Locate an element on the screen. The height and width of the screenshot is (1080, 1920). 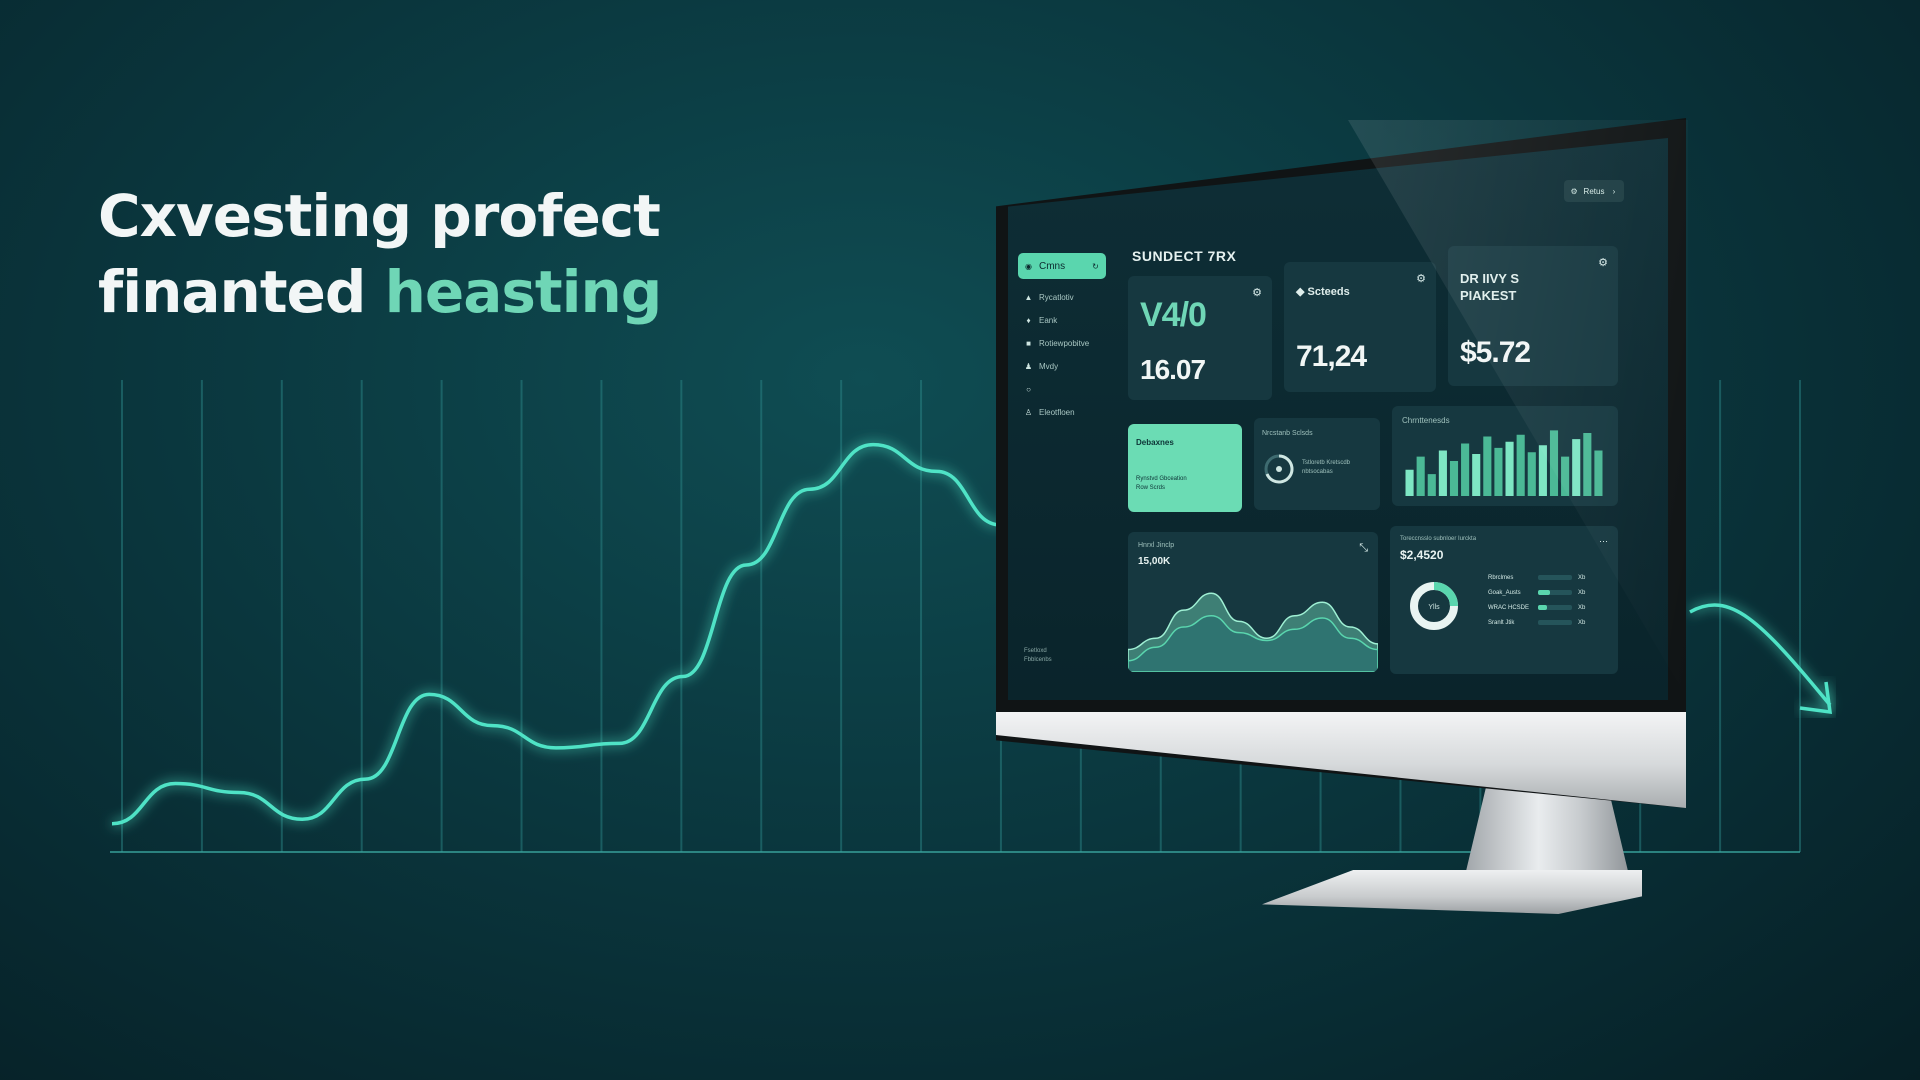
kpi-card-2-label: ◆ Scteeds is located at coordinates (1323, 292).